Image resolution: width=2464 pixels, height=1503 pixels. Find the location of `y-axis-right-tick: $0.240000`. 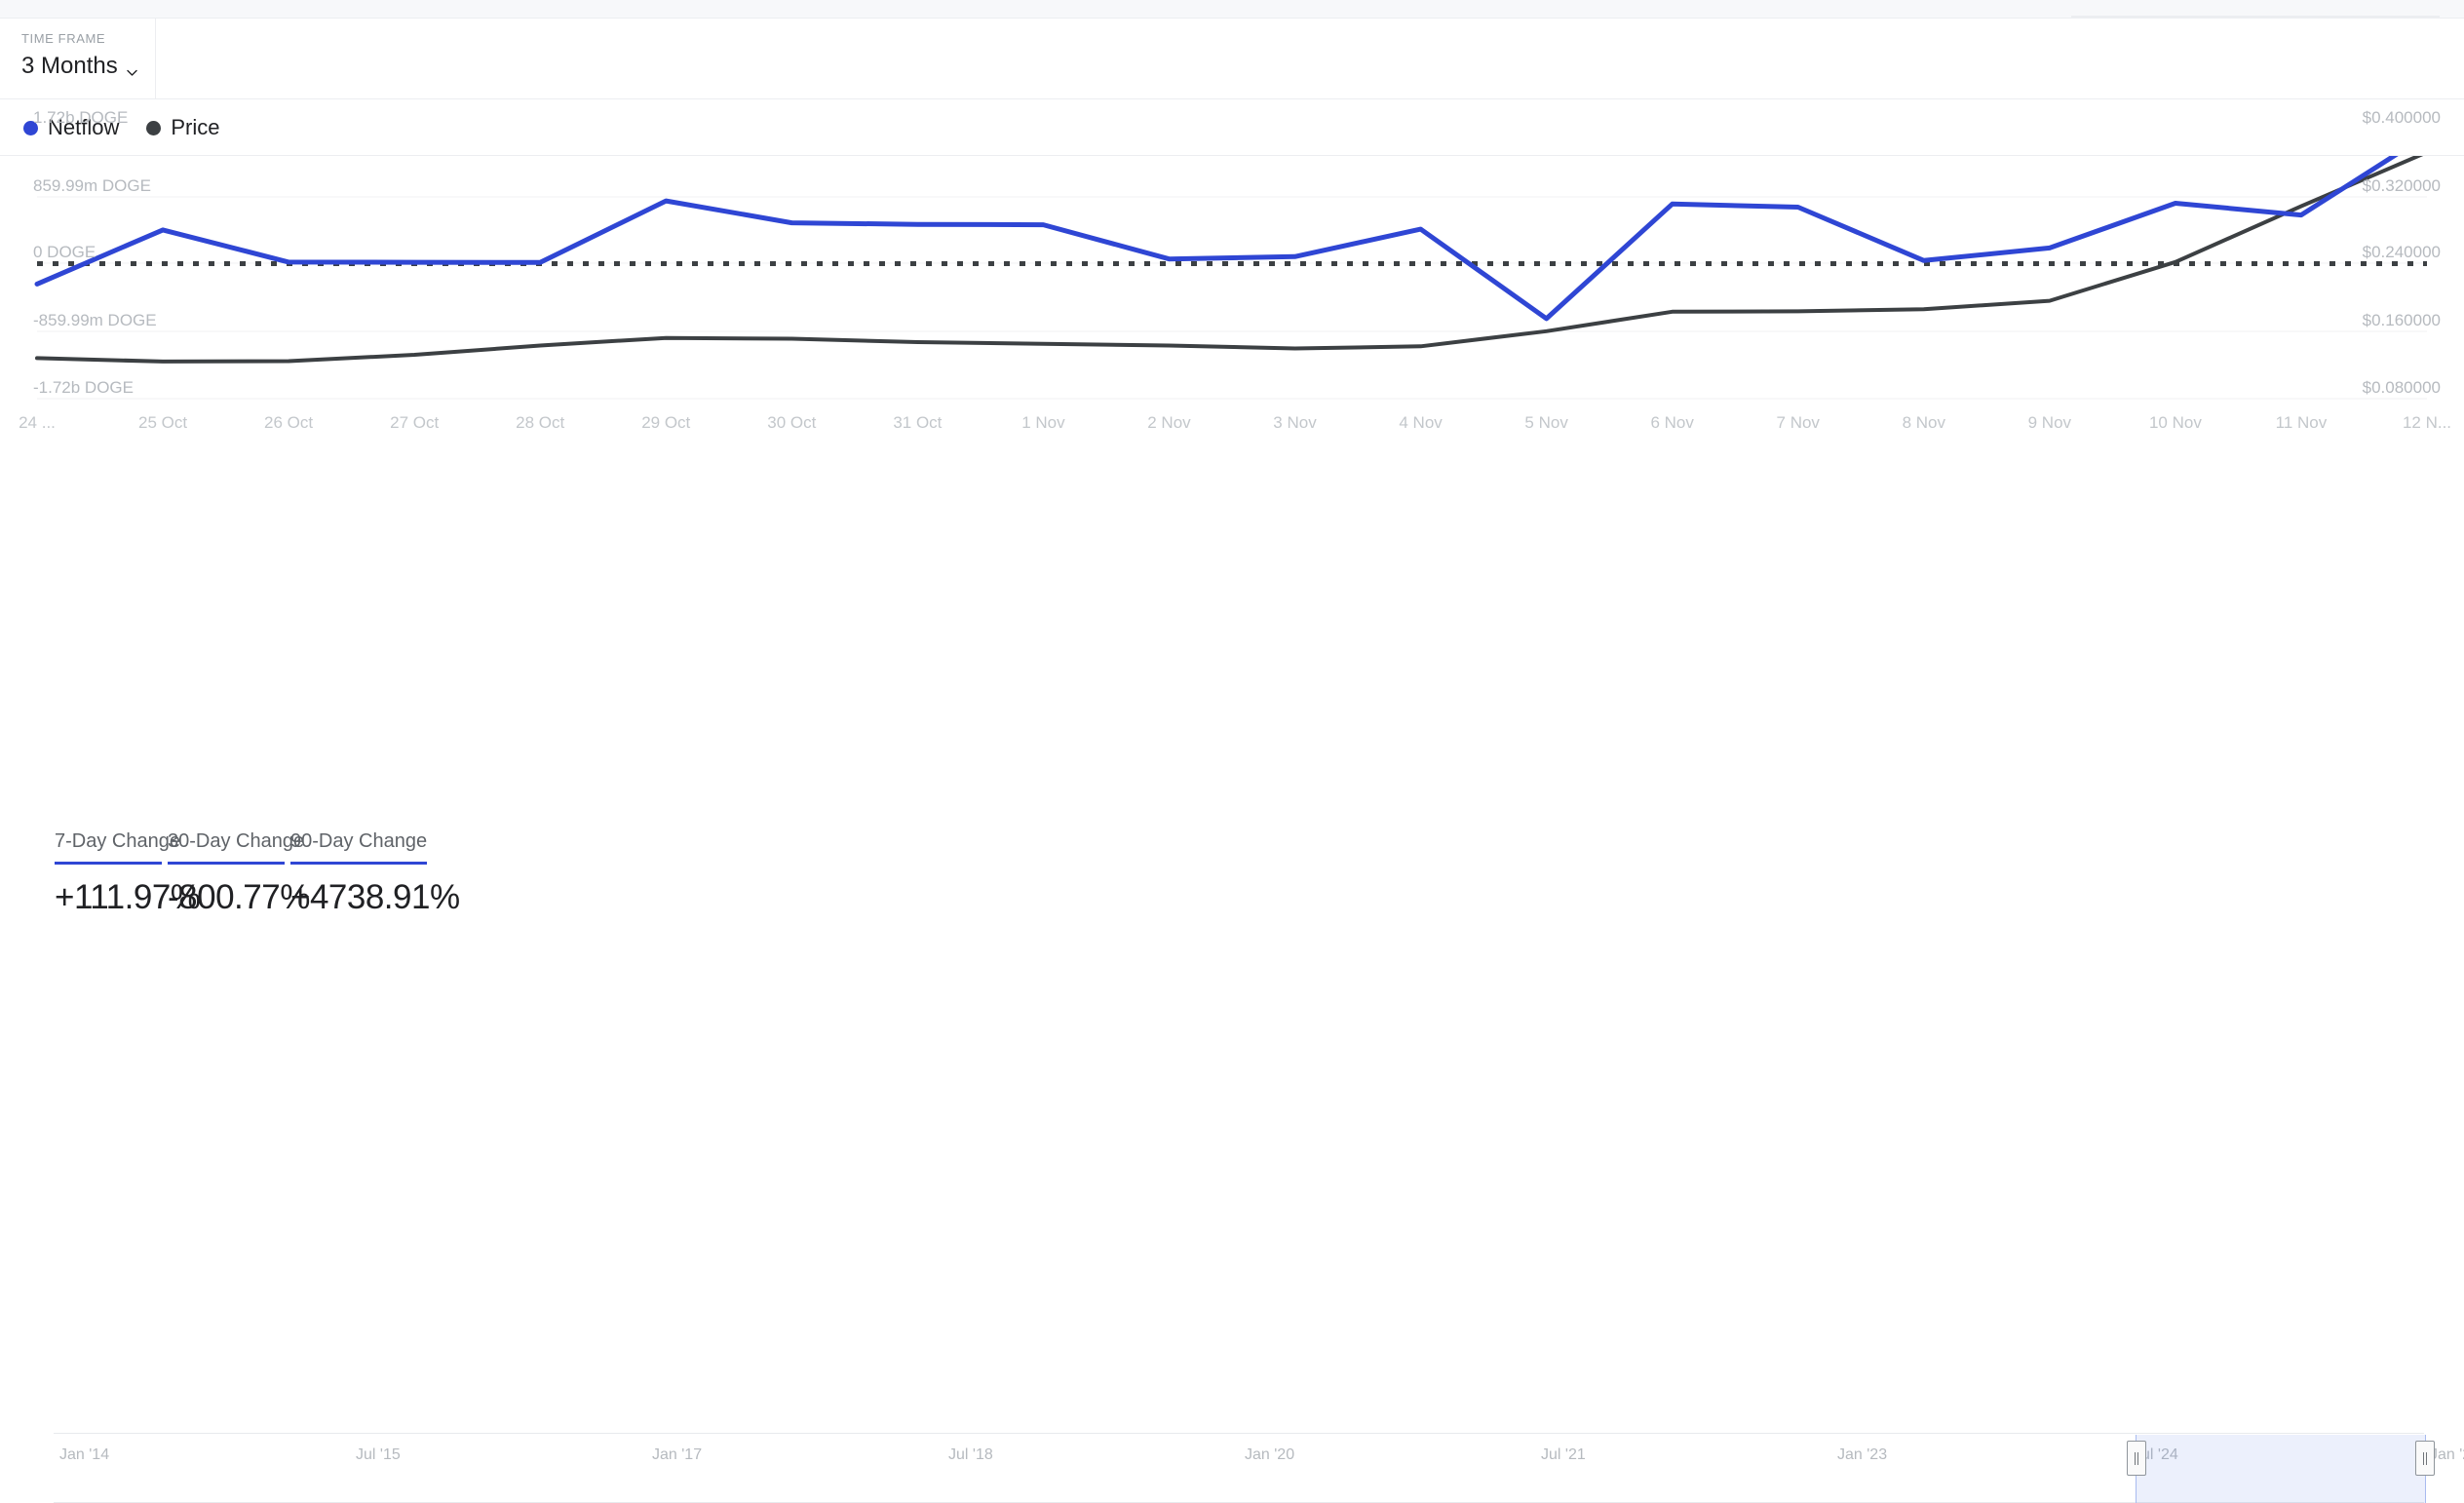

y-axis-right-tick: $0.240000 is located at coordinates (2401, 252).